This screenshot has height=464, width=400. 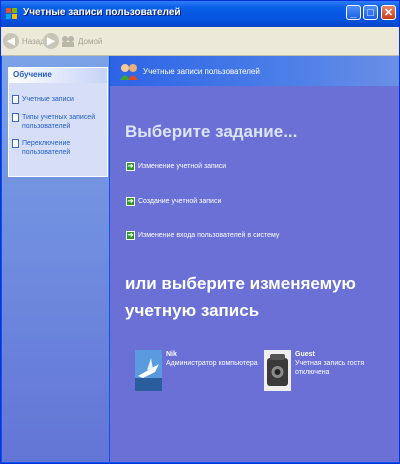 What do you see at coordinates (129, 72) in the screenshot?
I see `users-icon` at bounding box center [129, 72].